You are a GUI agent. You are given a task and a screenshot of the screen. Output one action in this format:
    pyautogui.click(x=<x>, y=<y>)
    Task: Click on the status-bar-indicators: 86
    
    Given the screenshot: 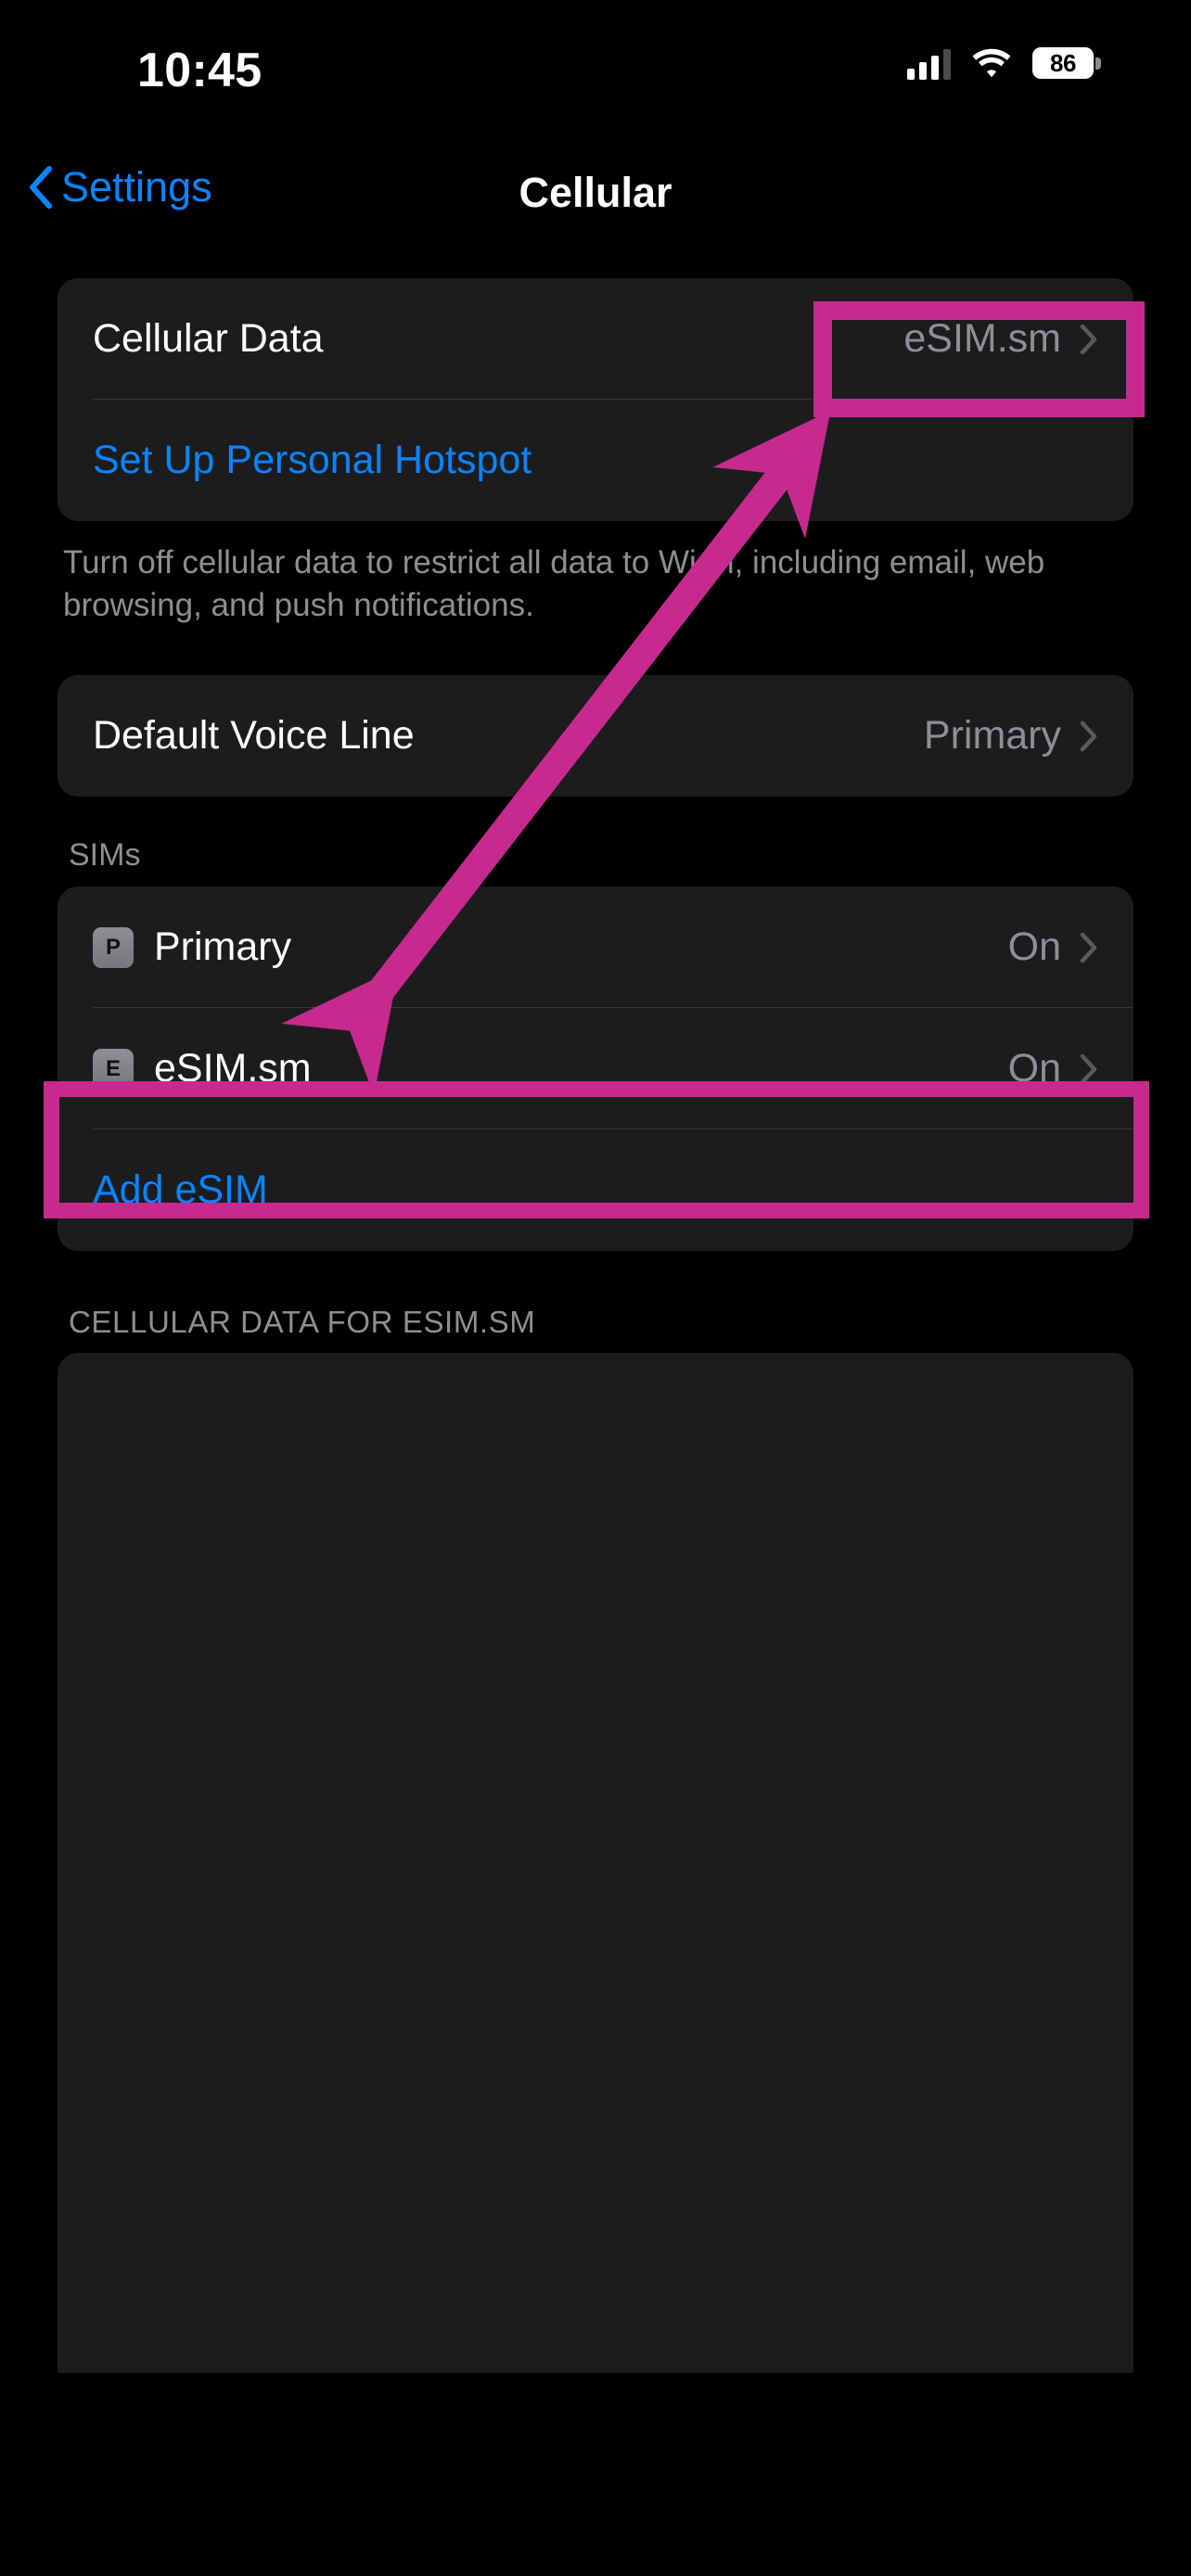 What is the action you would take?
    pyautogui.click(x=1004, y=63)
    